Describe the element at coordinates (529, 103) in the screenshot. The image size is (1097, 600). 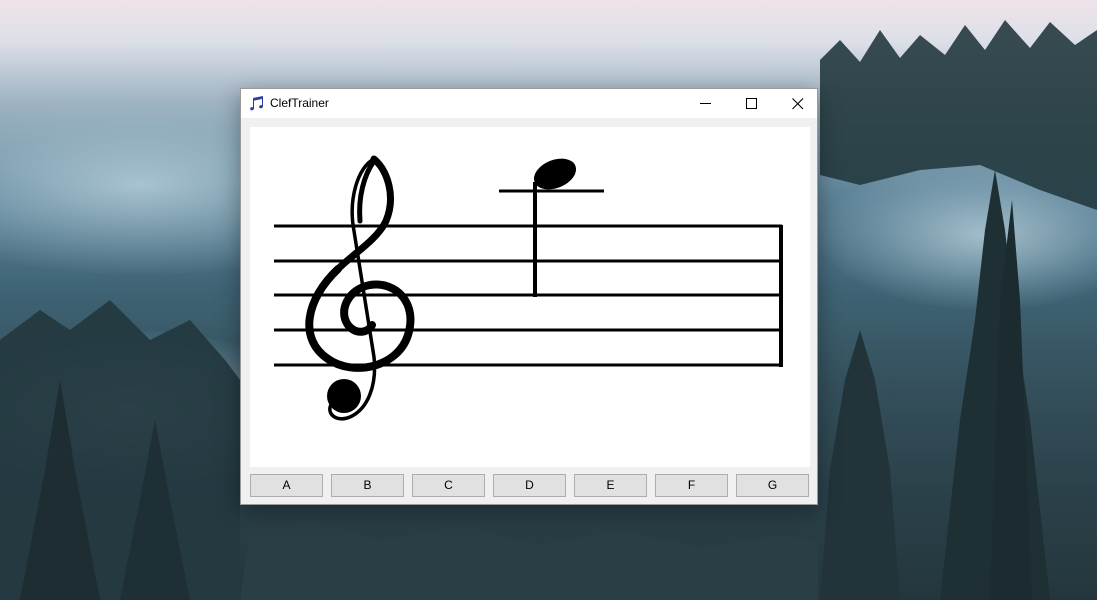
I see `title-bar: ClefTrainer` at that location.